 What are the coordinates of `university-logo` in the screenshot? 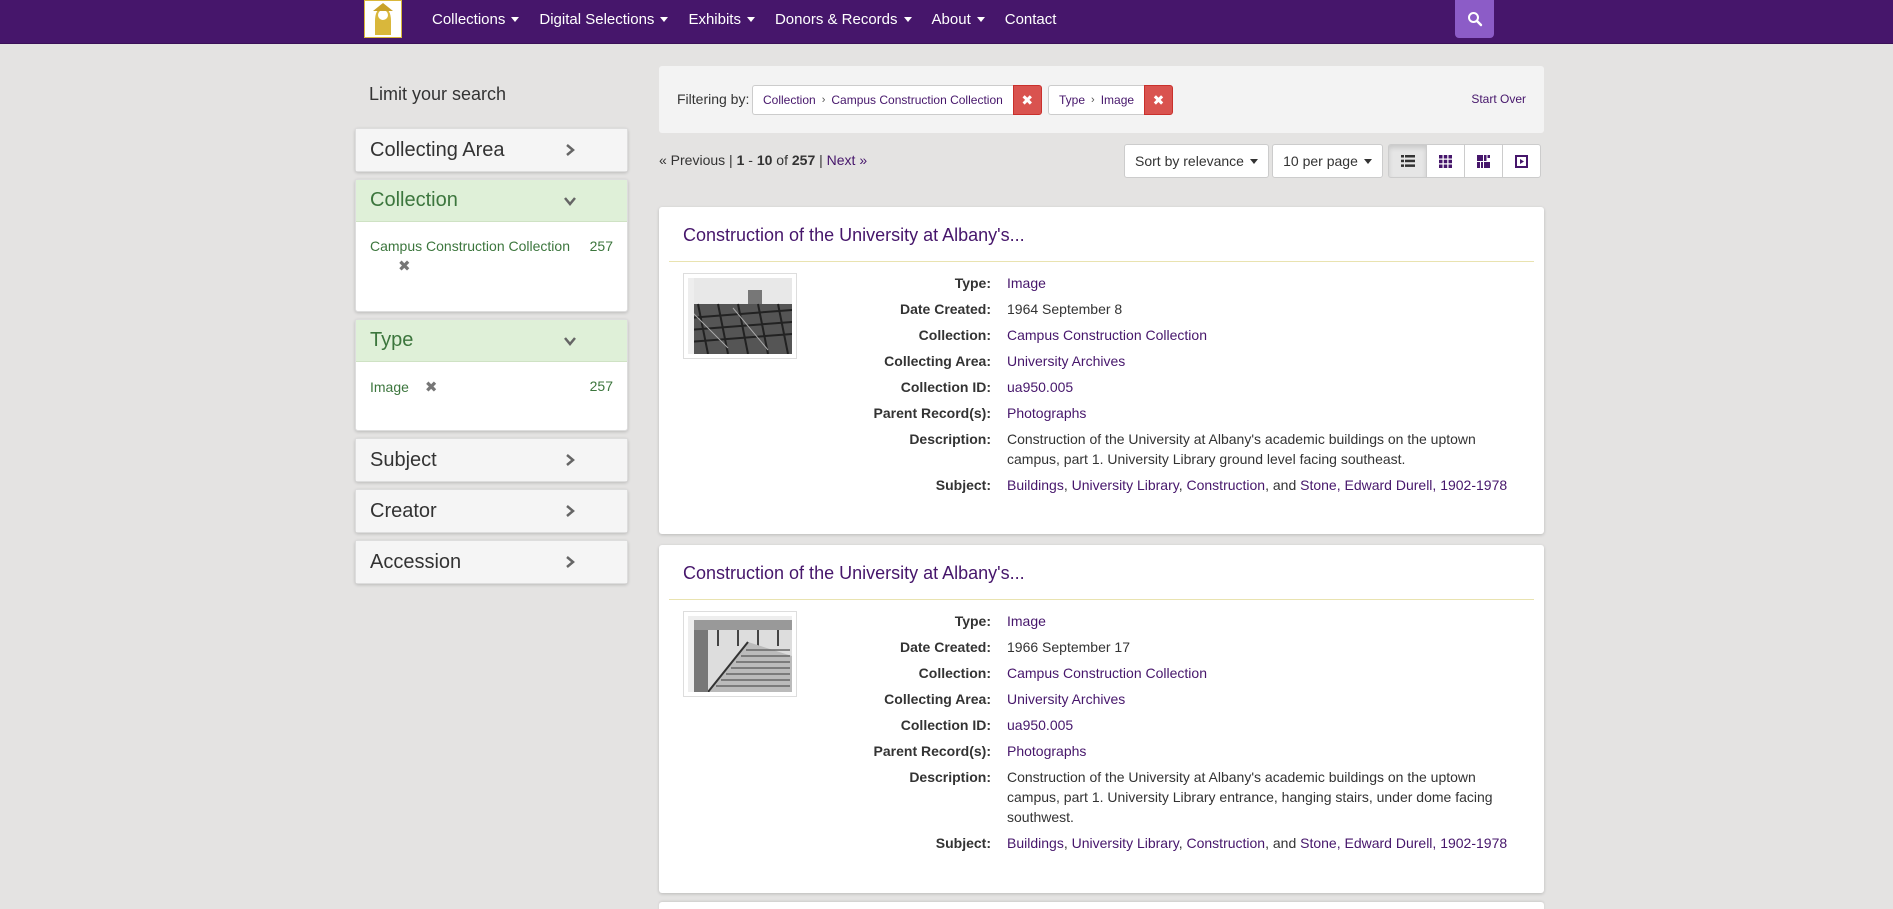 It's located at (383, 19).